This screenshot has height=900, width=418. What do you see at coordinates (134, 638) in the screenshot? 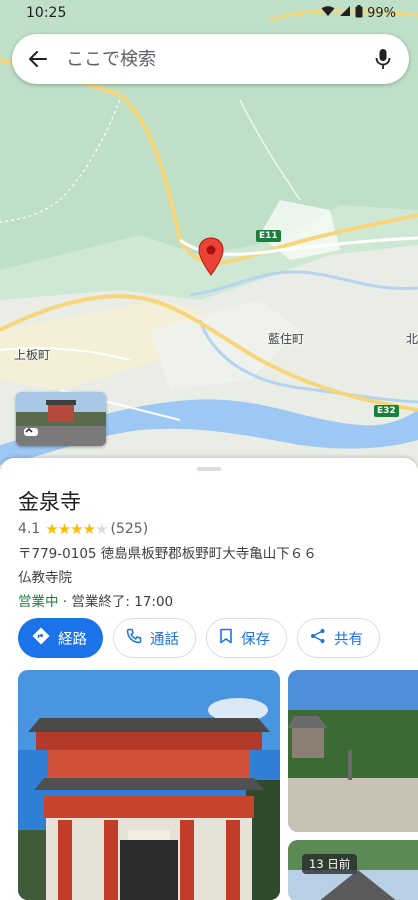
I see `phone-icon` at bounding box center [134, 638].